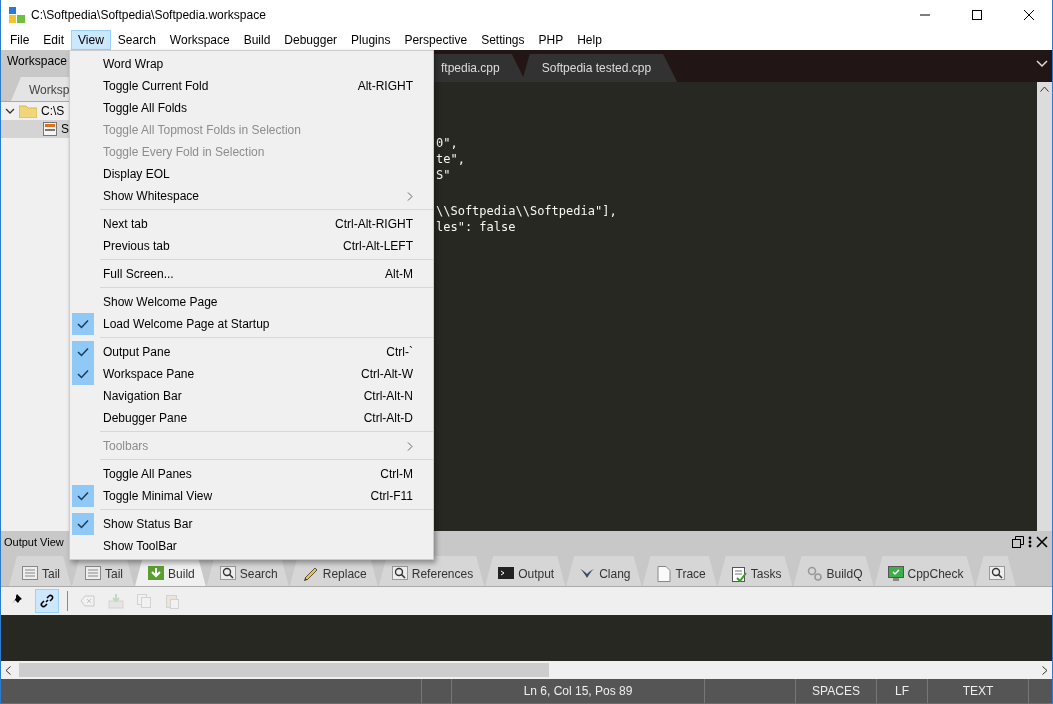 The width and height of the screenshot is (1053, 704). Describe the element at coordinates (148, 15) in the screenshot. I see `window-title: C:\Softpedia\Softpedia\Softpedia.workspace` at that location.